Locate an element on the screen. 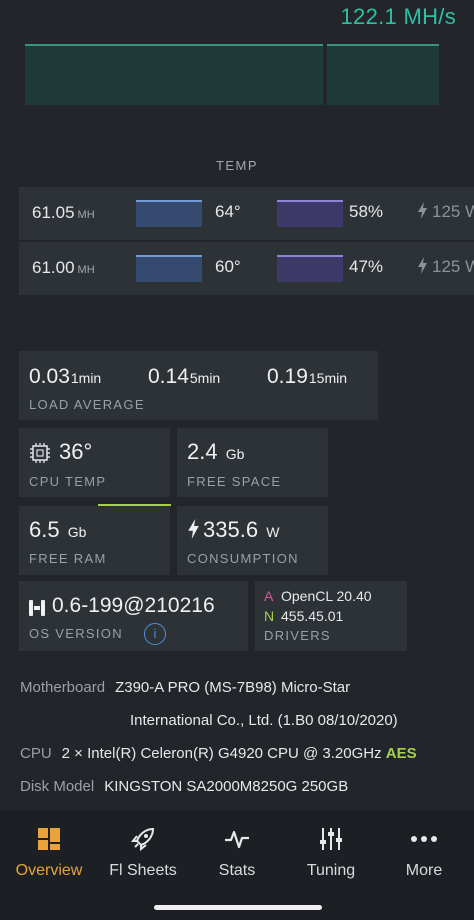  free-ram-label: FREE RAM is located at coordinates (68, 558).